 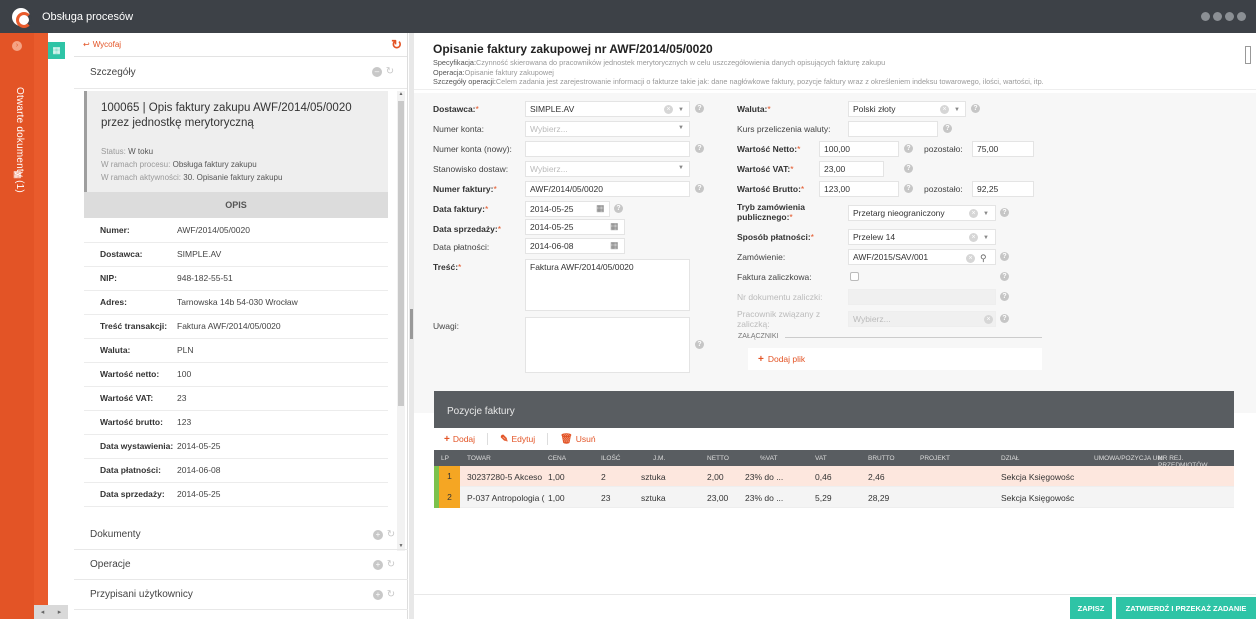 What do you see at coordinates (859, 149) in the screenshot?
I see `netto-field: 100,00` at bounding box center [859, 149].